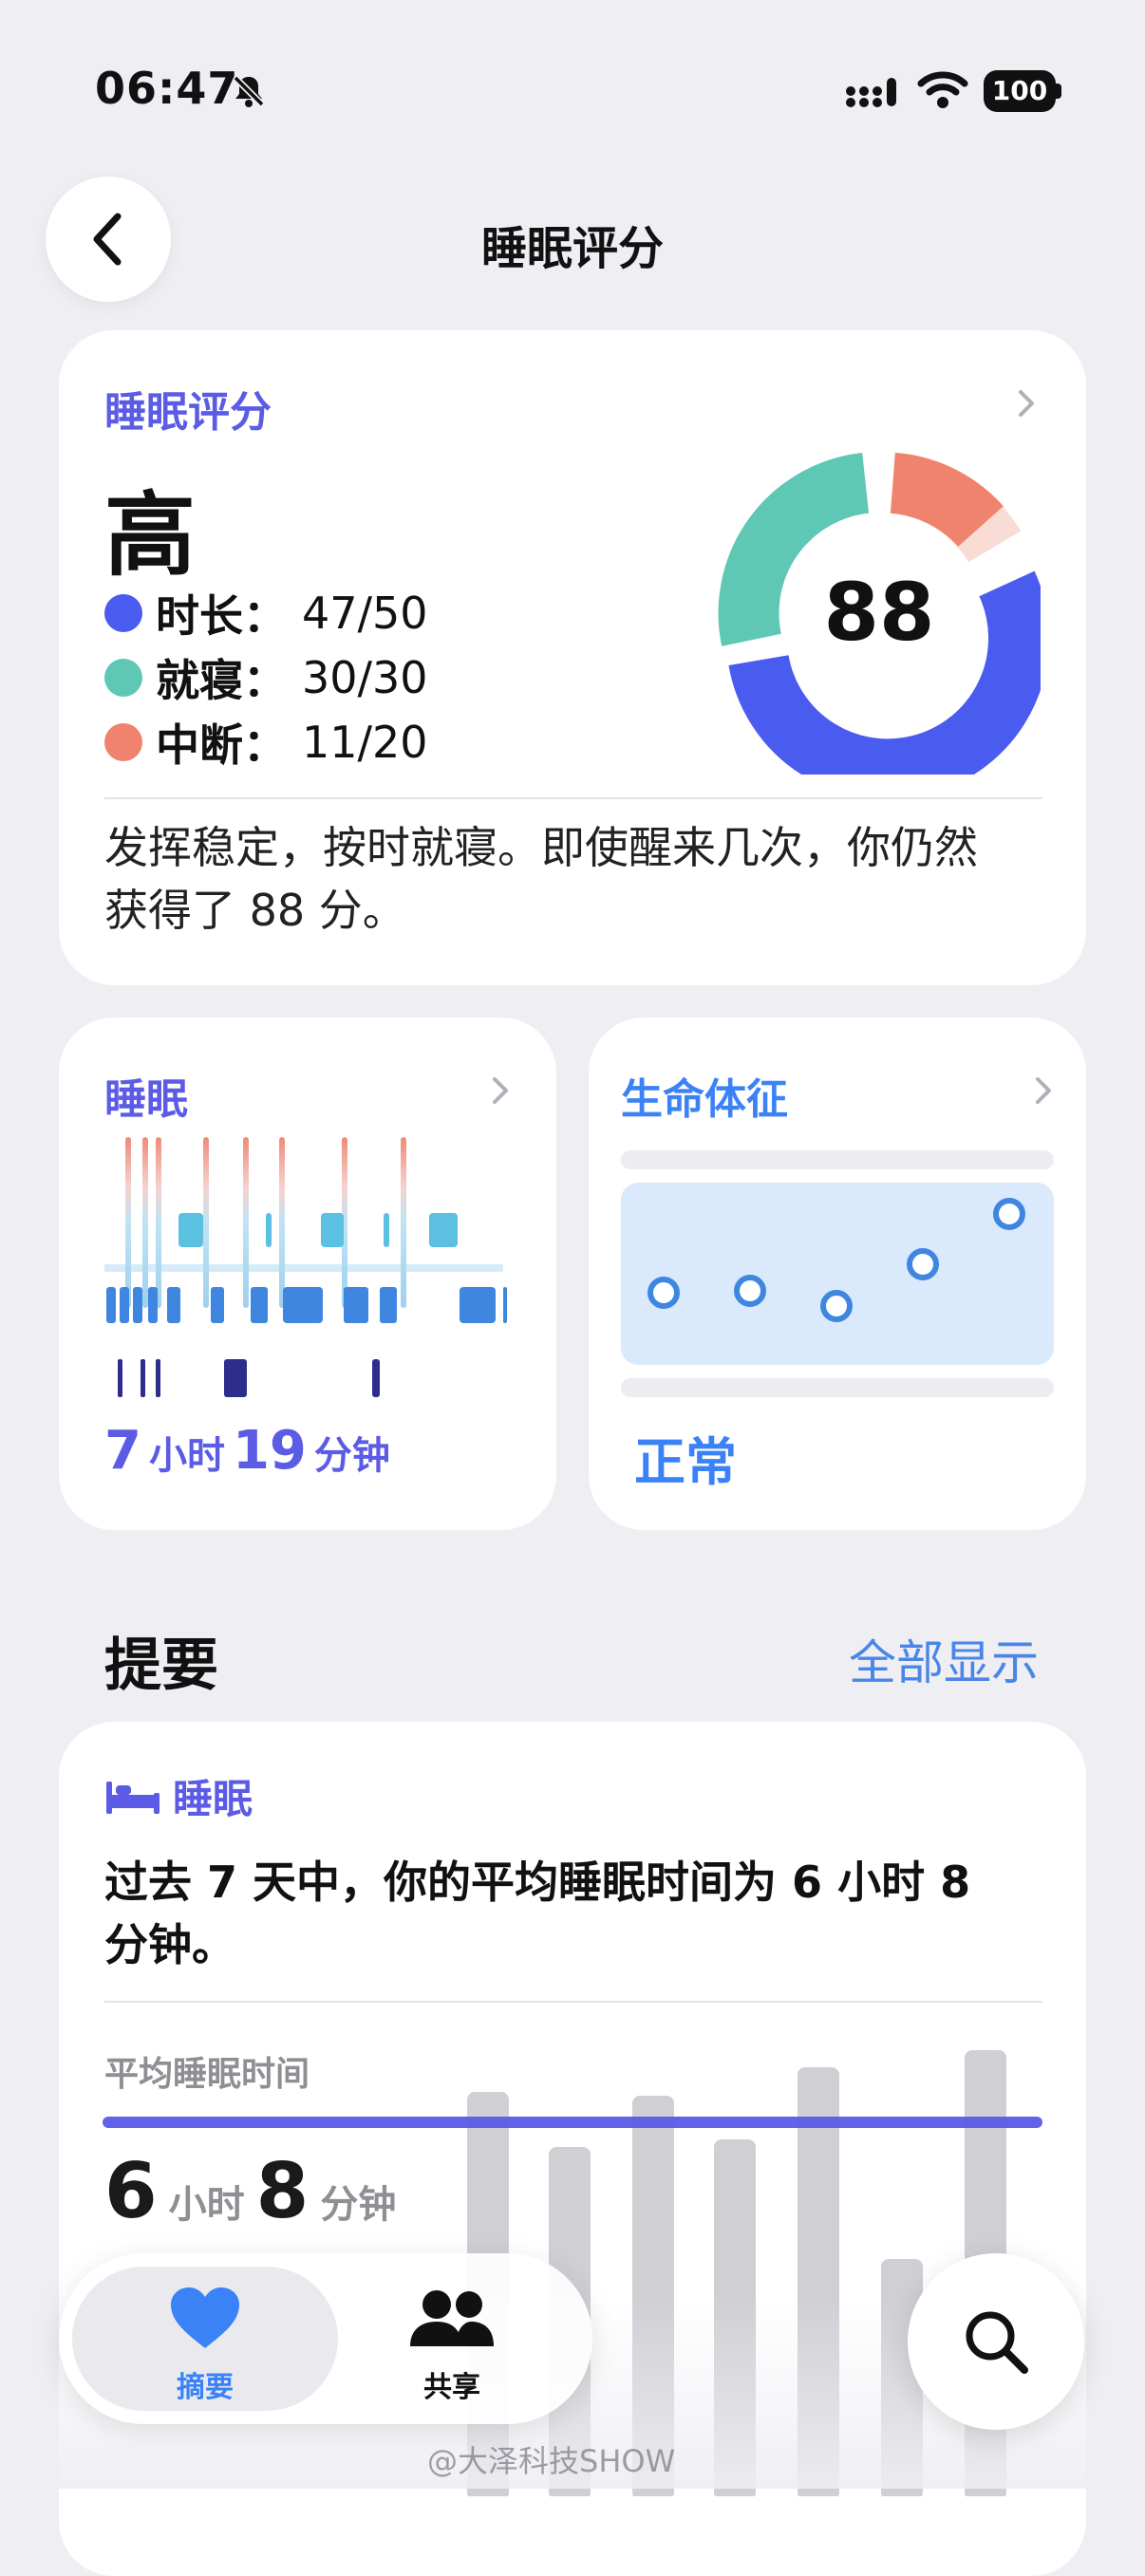  I want to click on bell-muted-icon, so click(249, 91).